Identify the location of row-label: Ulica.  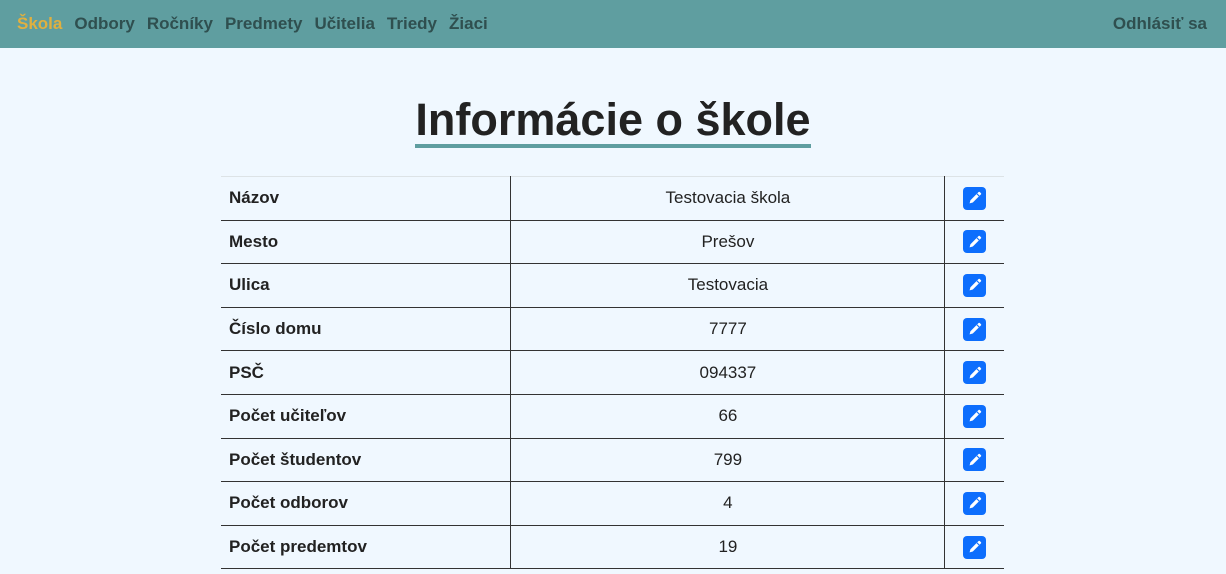
(366, 285).